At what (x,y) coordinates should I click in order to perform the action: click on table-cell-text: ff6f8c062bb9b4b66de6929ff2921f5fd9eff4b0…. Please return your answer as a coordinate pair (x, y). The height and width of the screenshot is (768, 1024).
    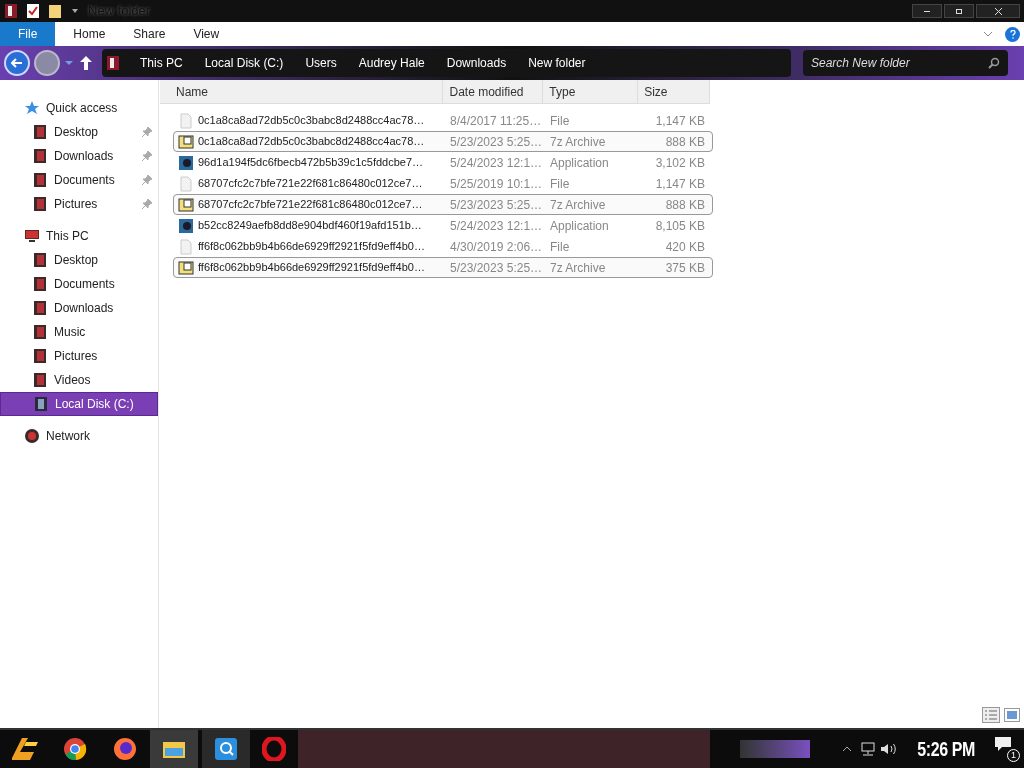
    Looking at the image, I should click on (311, 247).